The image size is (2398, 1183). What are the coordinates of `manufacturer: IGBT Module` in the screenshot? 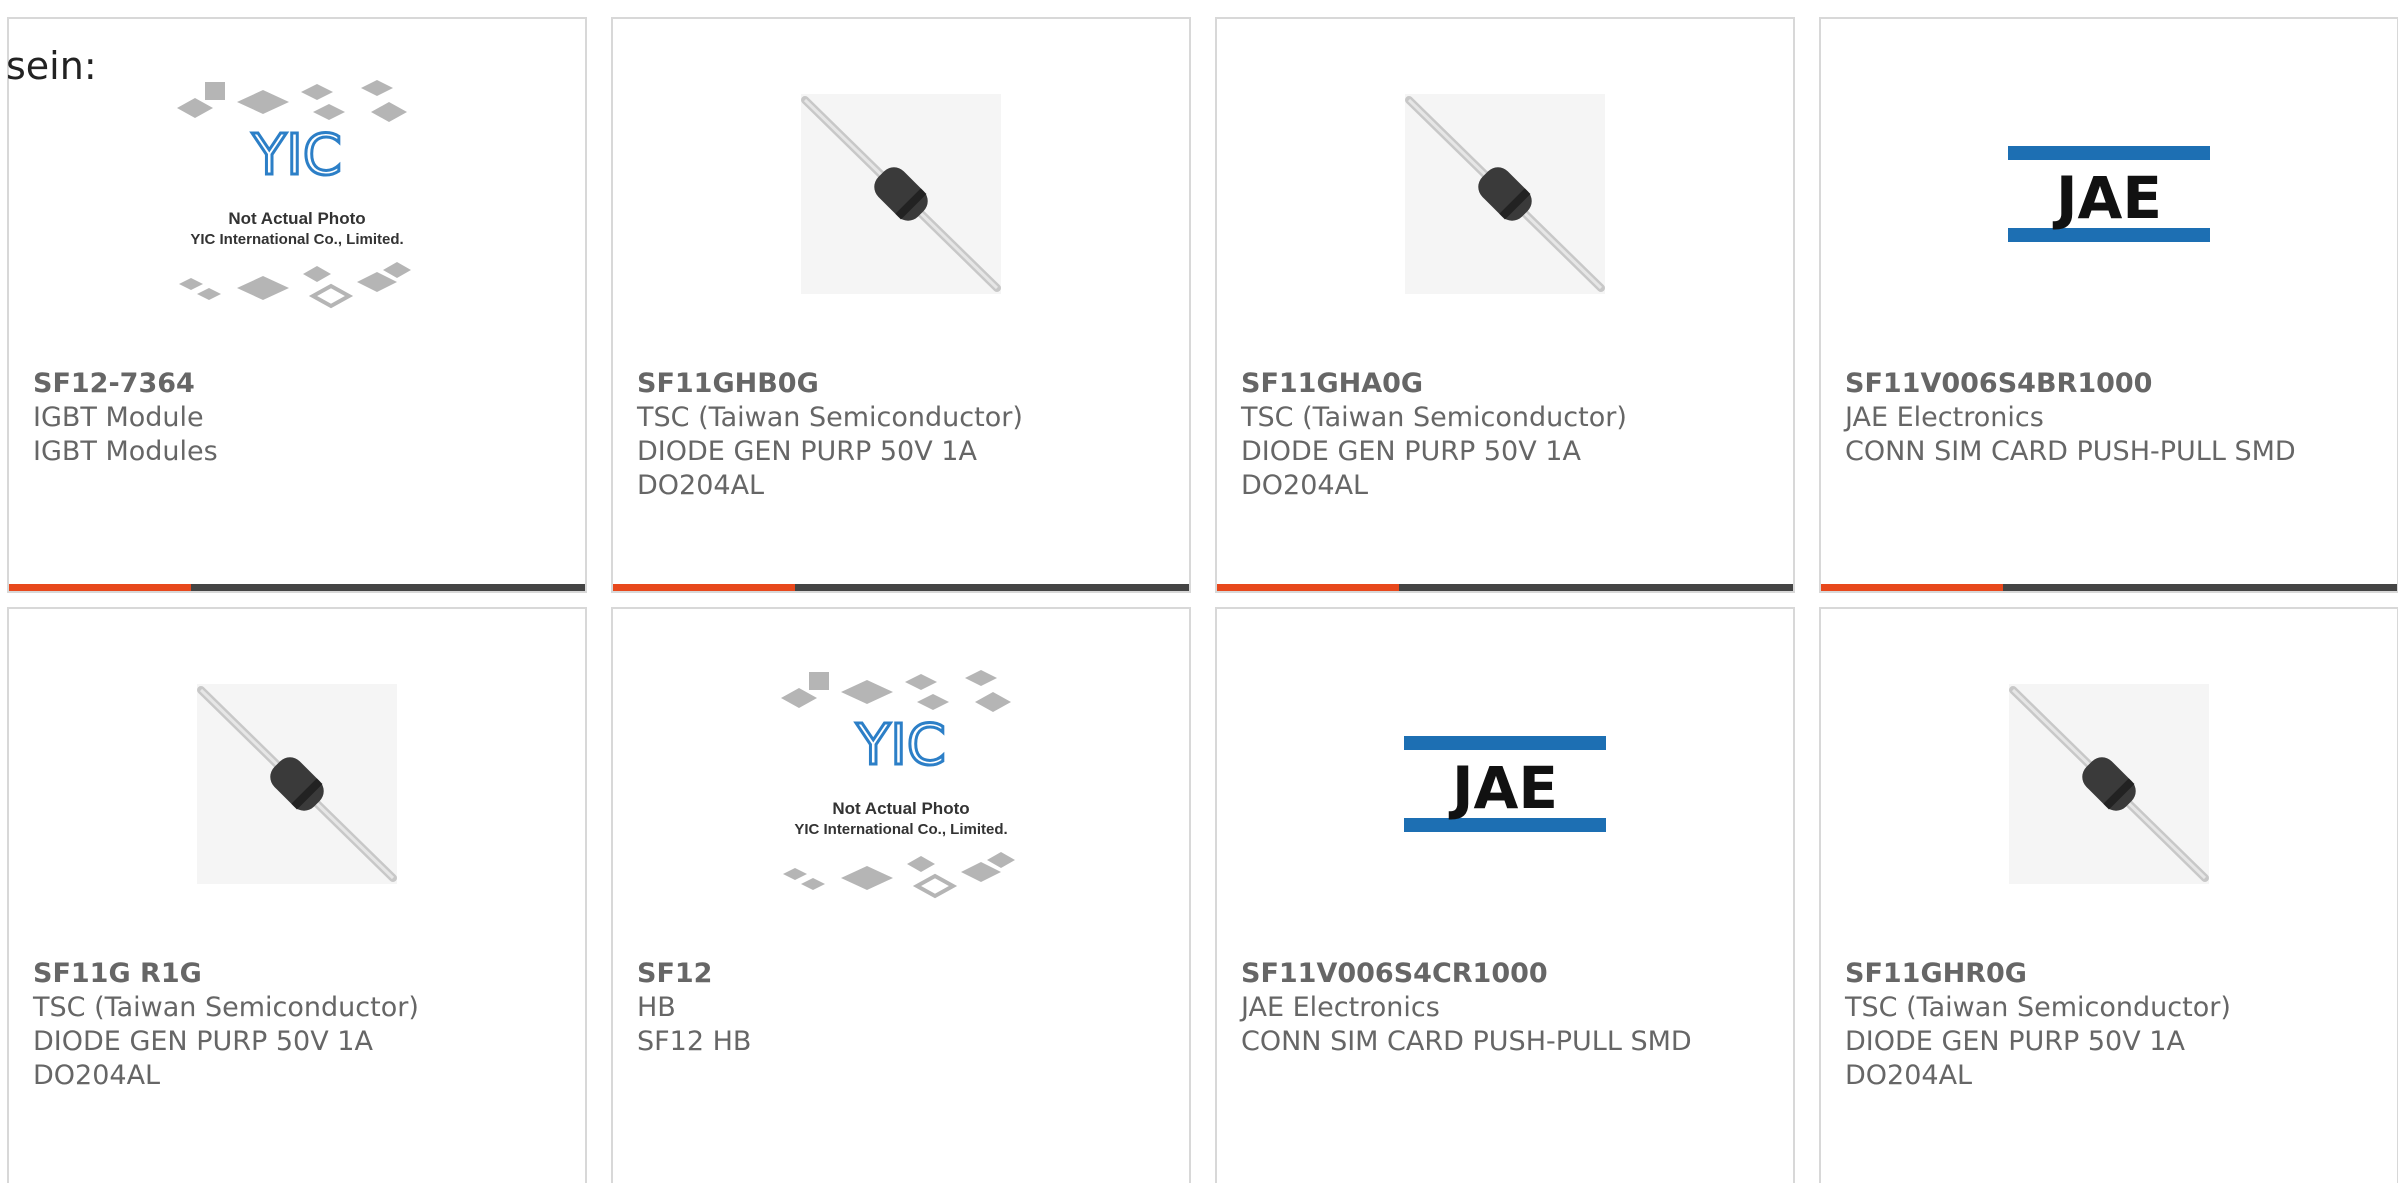 It's located at (118, 417).